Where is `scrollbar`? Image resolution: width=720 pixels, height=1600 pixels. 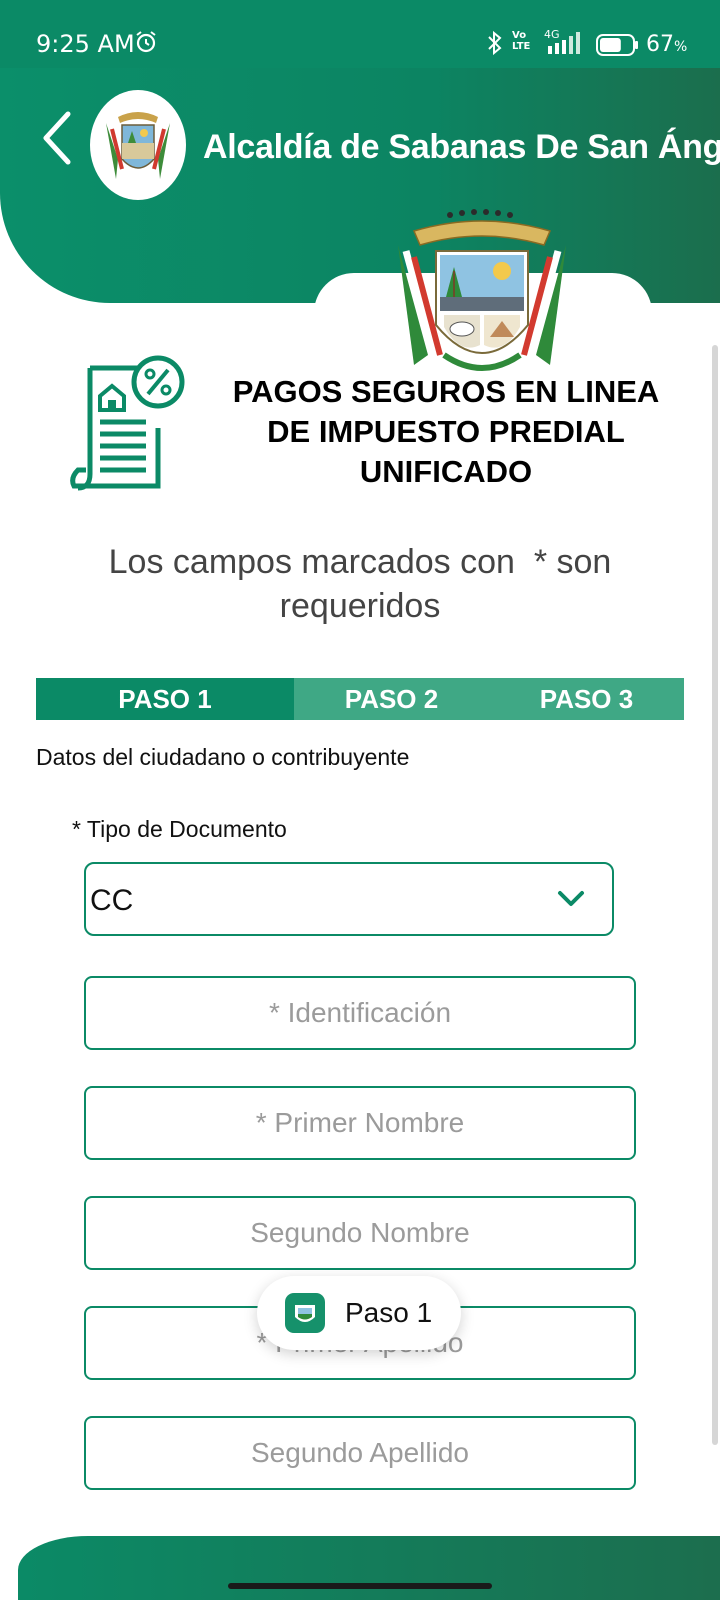 scrollbar is located at coordinates (715, 895).